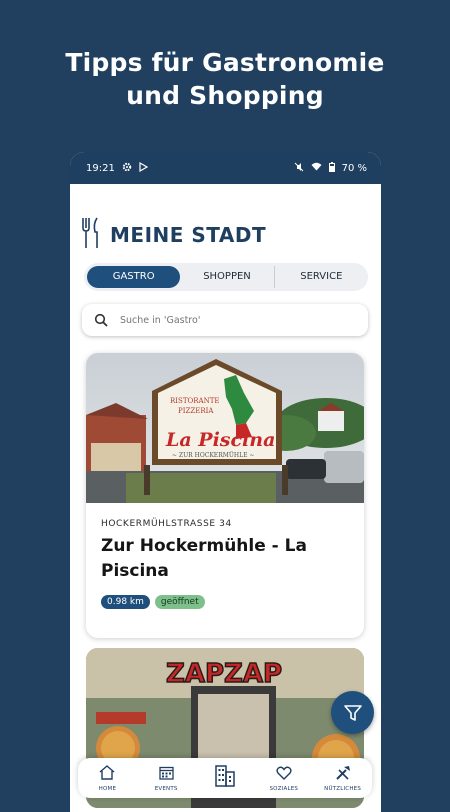 The image size is (450, 812). Describe the element at coordinates (179, 602) in the screenshot. I see `status-badge: geöffnet` at that location.